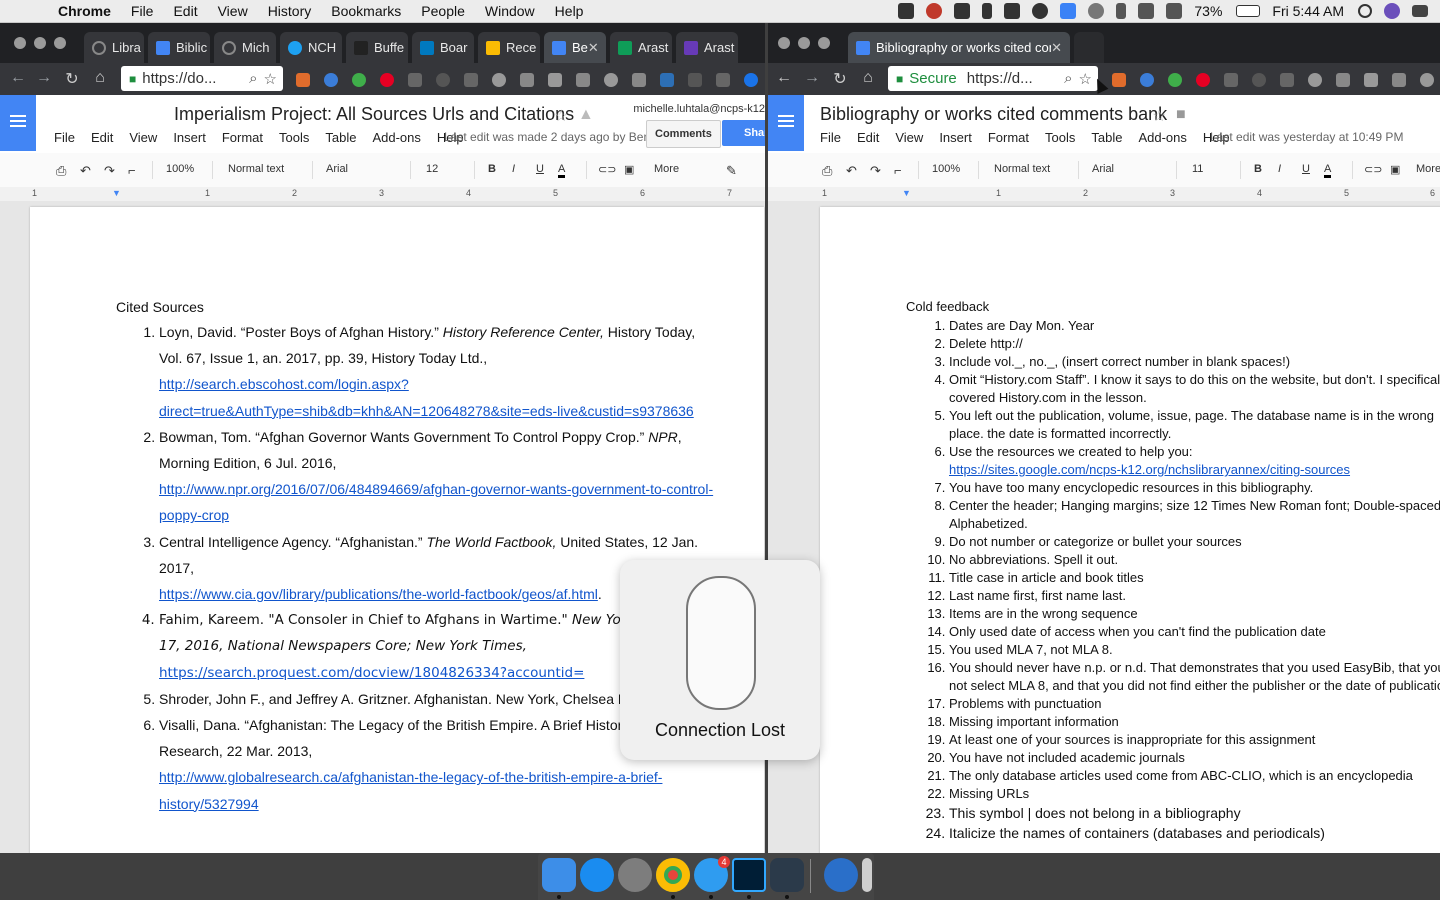 This screenshot has width=1440, height=900. Describe the element at coordinates (597, 875) in the screenshot. I see `app-store-icon` at that location.